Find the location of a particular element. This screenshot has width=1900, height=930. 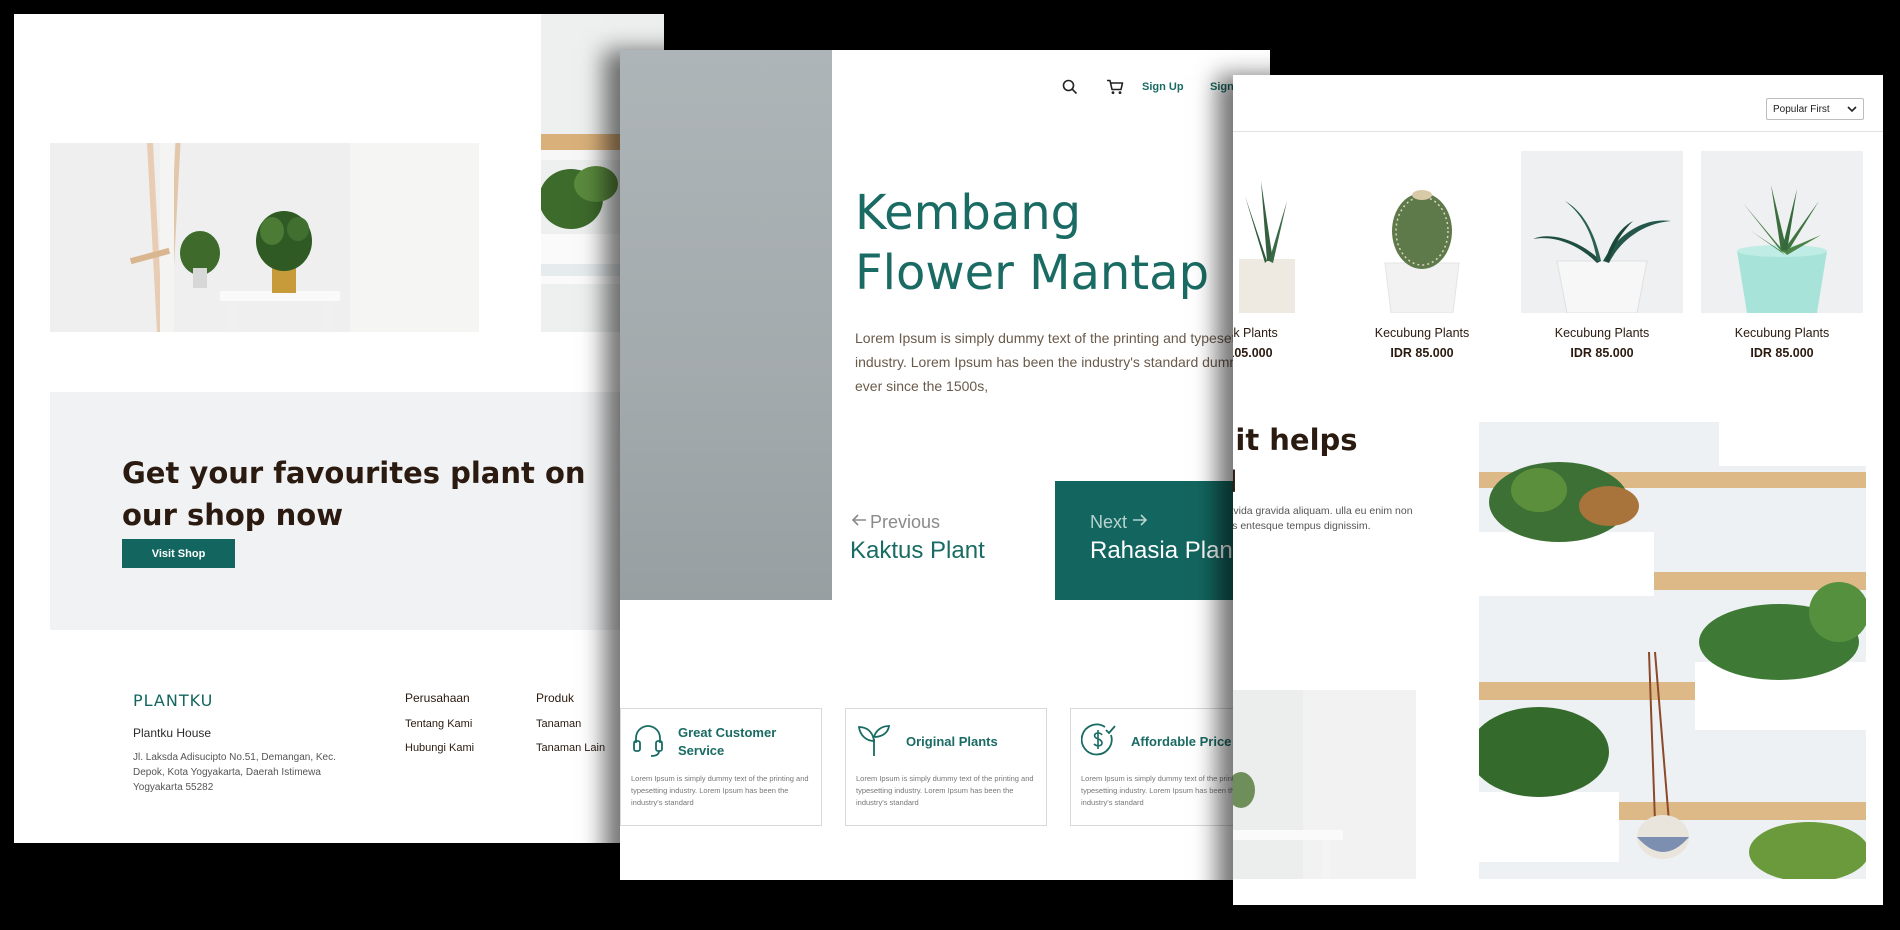

brand-logo: PLANTKU is located at coordinates (173, 700).